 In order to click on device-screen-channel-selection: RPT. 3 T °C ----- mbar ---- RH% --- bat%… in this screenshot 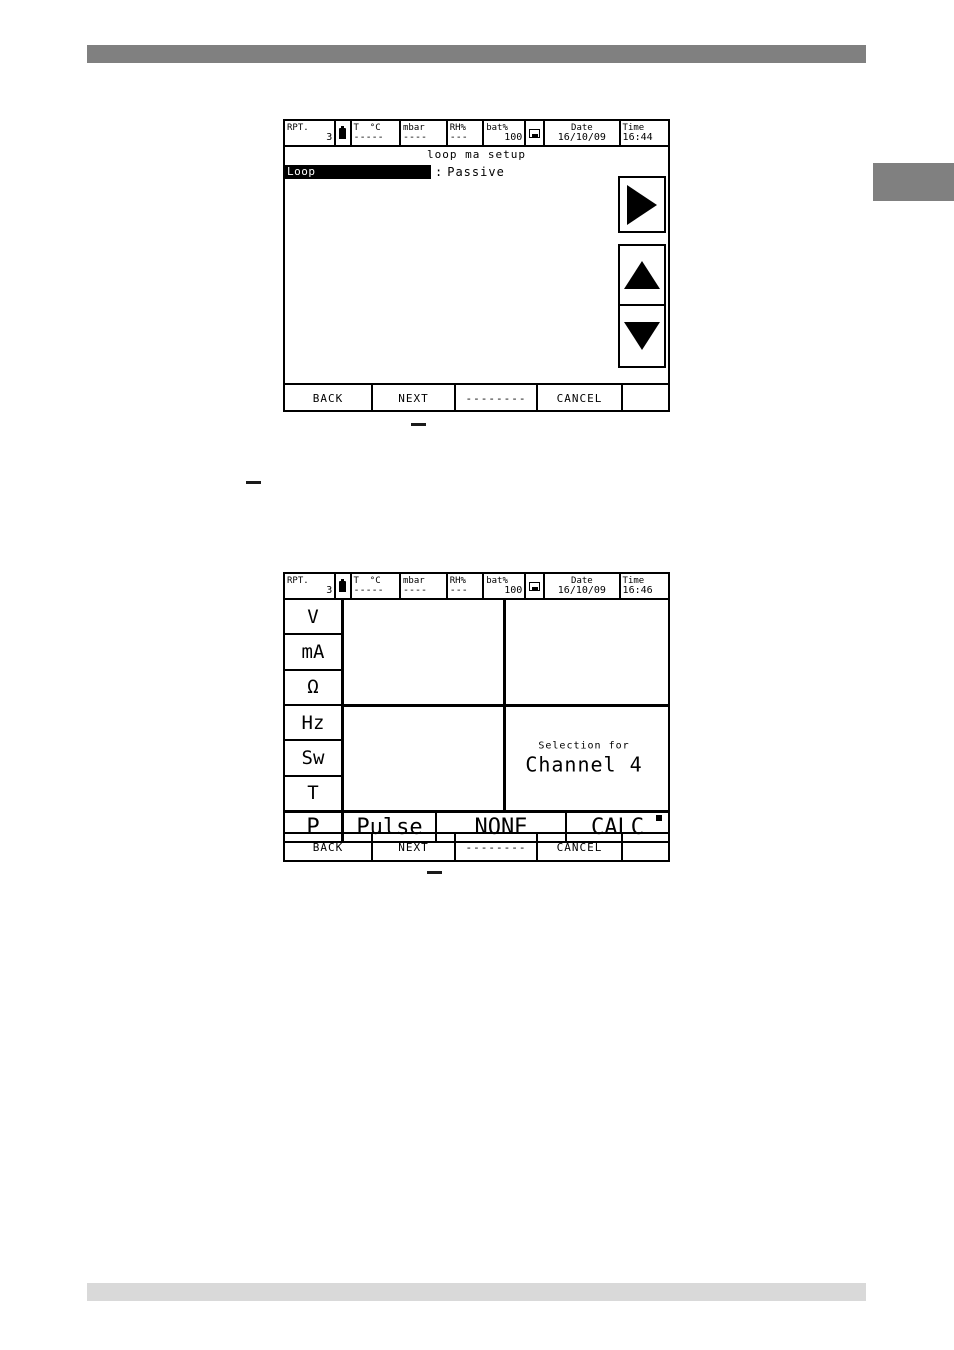, I will do `click(476, 717)`.